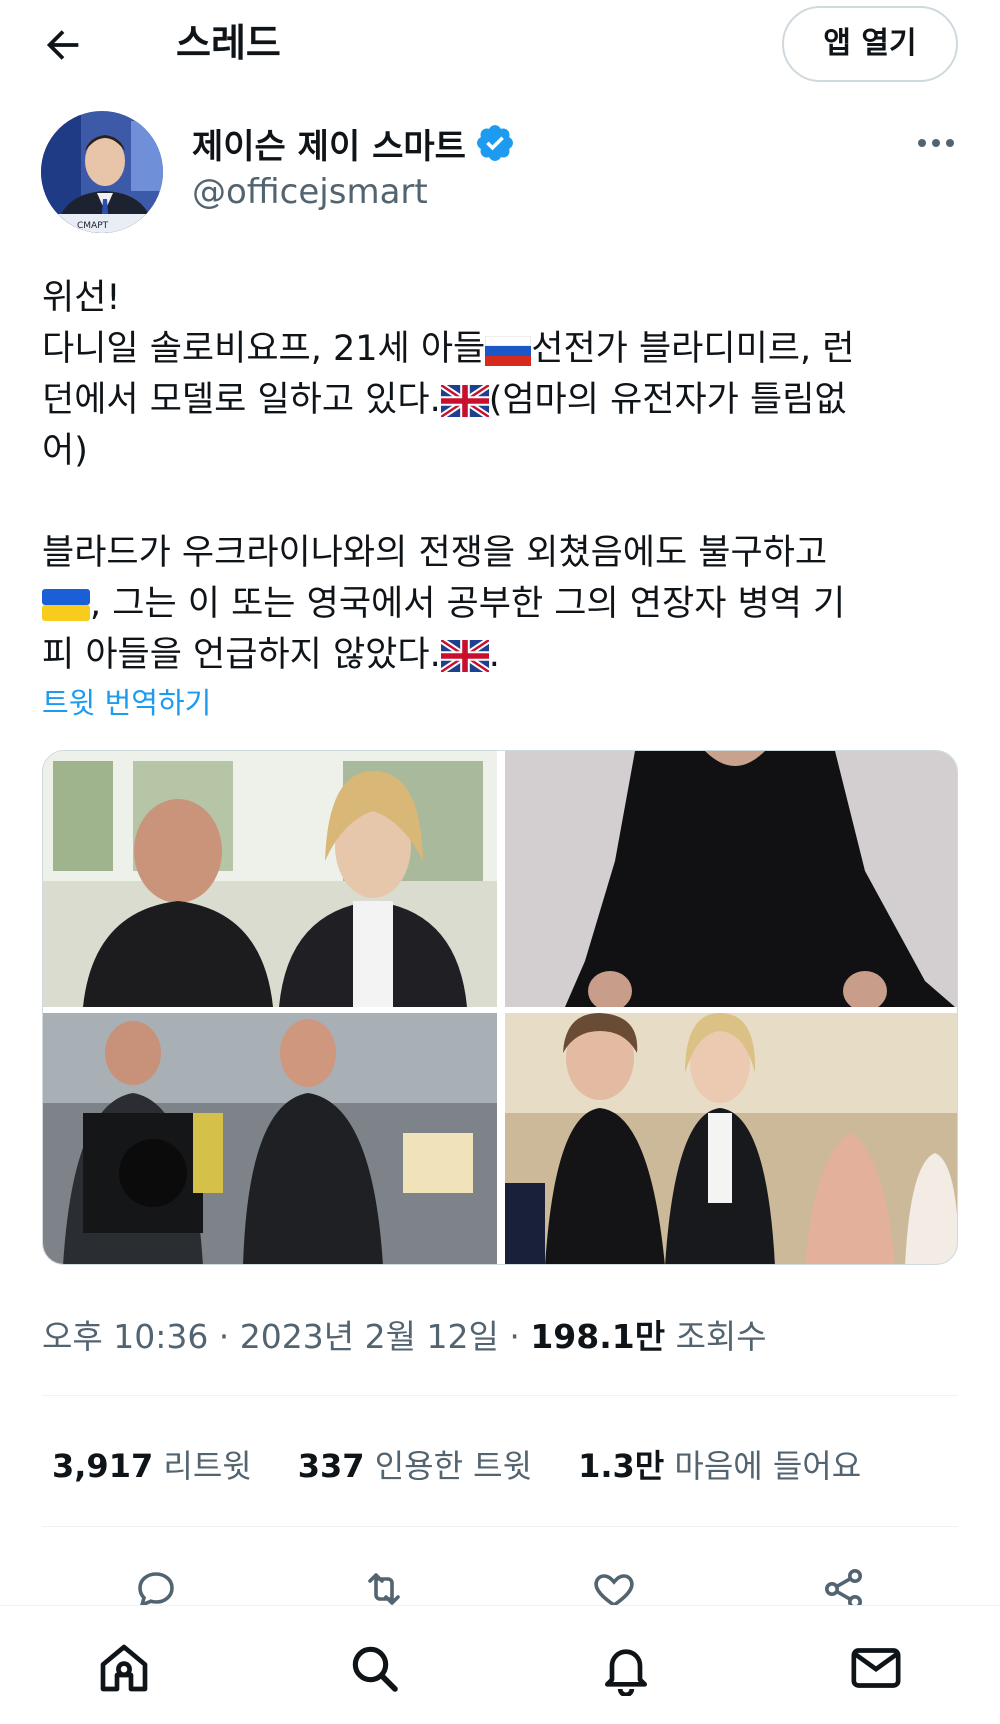 This screenshot has width=1000, height=1724. Describe the element at coordinates (228, 43) in the screenshot. I see `page-title: 스레드` at that location.